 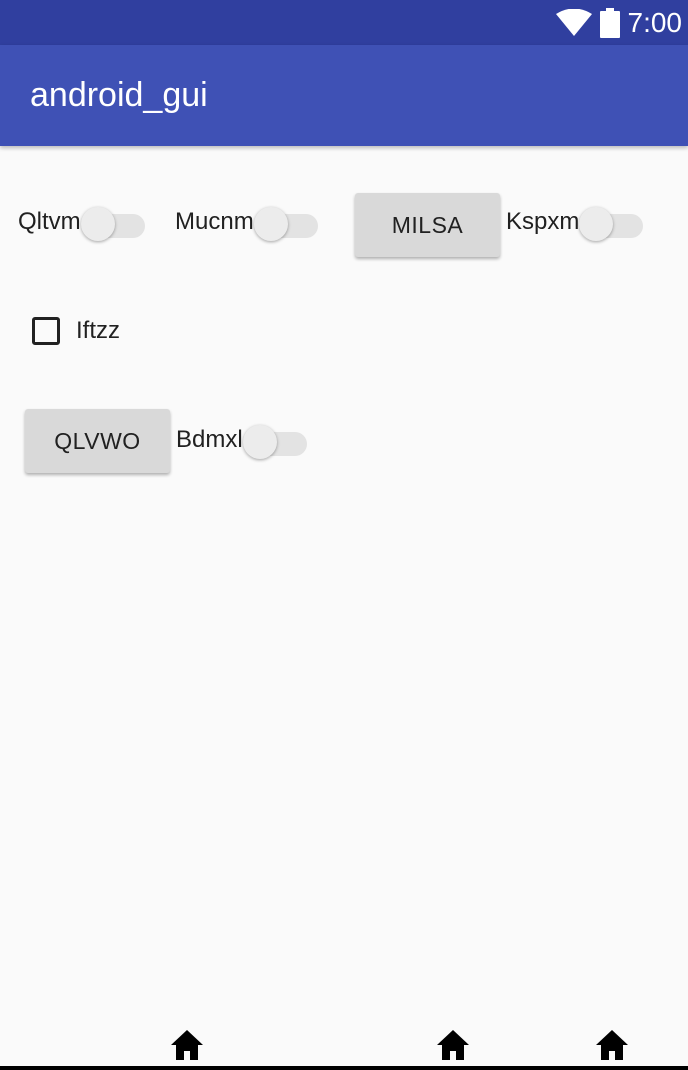 I want to click on checkbox-box, so click(x=46, y=331).